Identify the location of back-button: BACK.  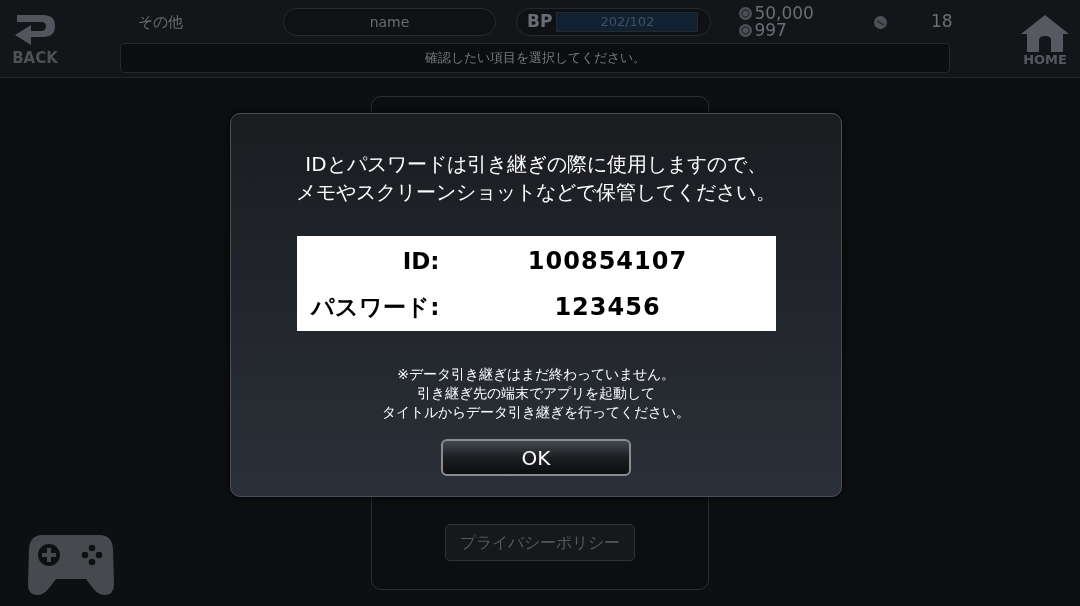
(35, 38).